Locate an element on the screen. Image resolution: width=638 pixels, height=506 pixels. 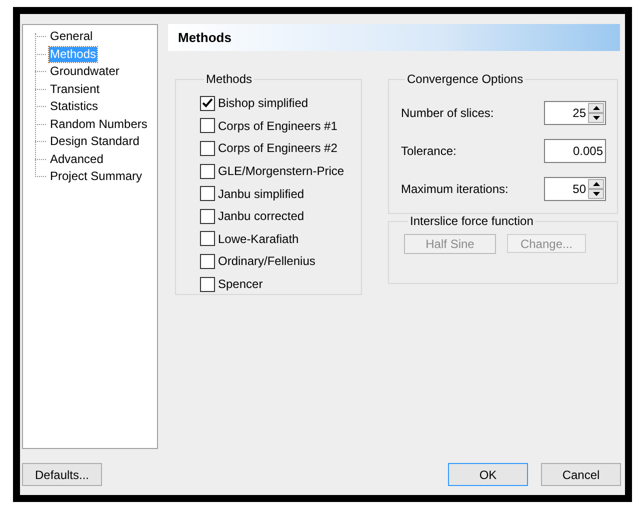
group-title: Methods is located at coordinates (229, 79).